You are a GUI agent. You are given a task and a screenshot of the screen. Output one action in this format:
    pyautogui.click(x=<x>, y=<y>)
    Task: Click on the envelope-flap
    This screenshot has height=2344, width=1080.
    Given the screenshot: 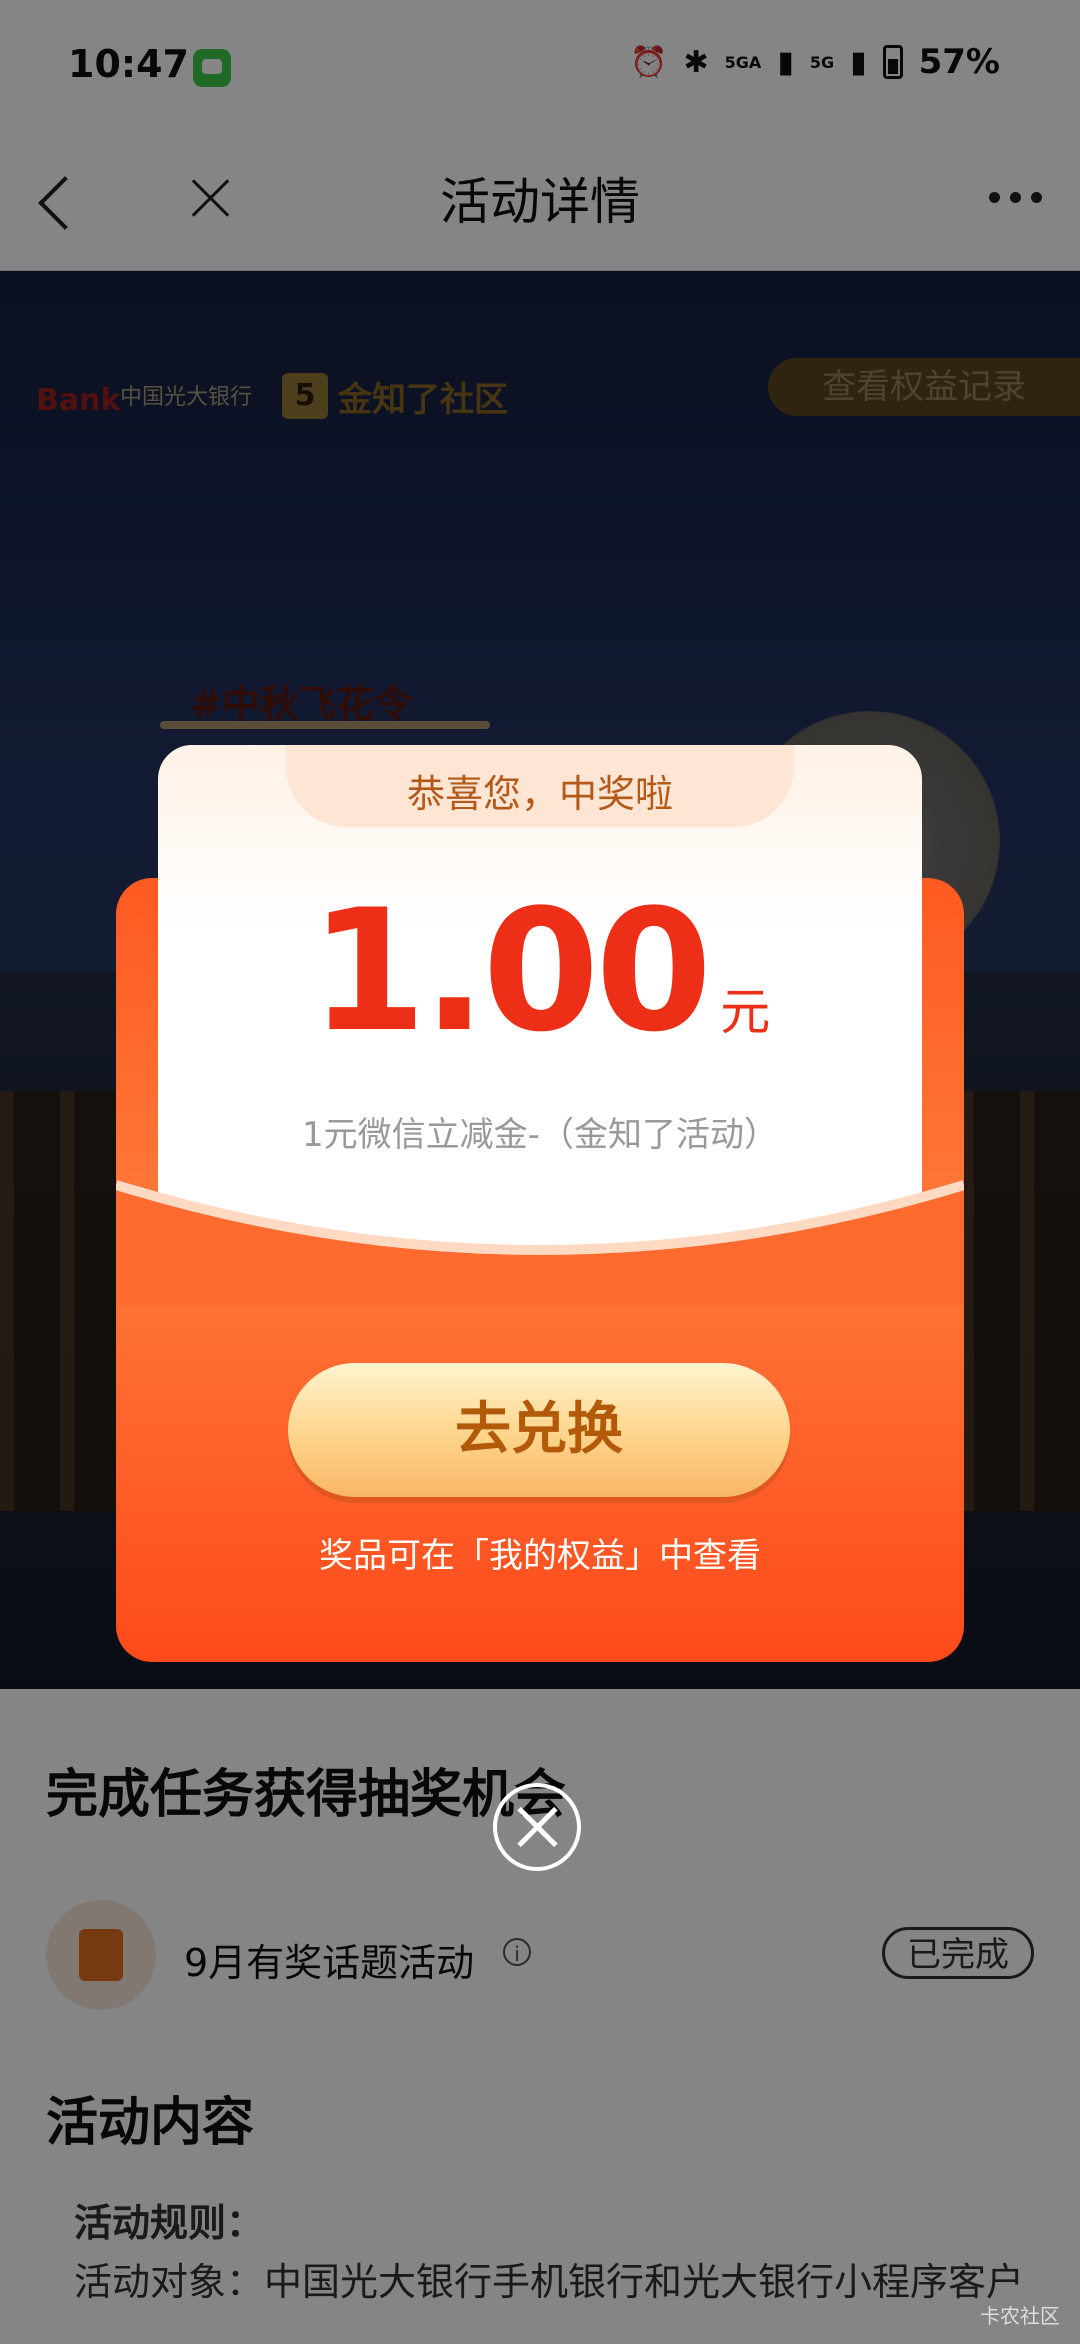 What is the action you would take?
    pyautogui.click(x=540, y=1235)
    